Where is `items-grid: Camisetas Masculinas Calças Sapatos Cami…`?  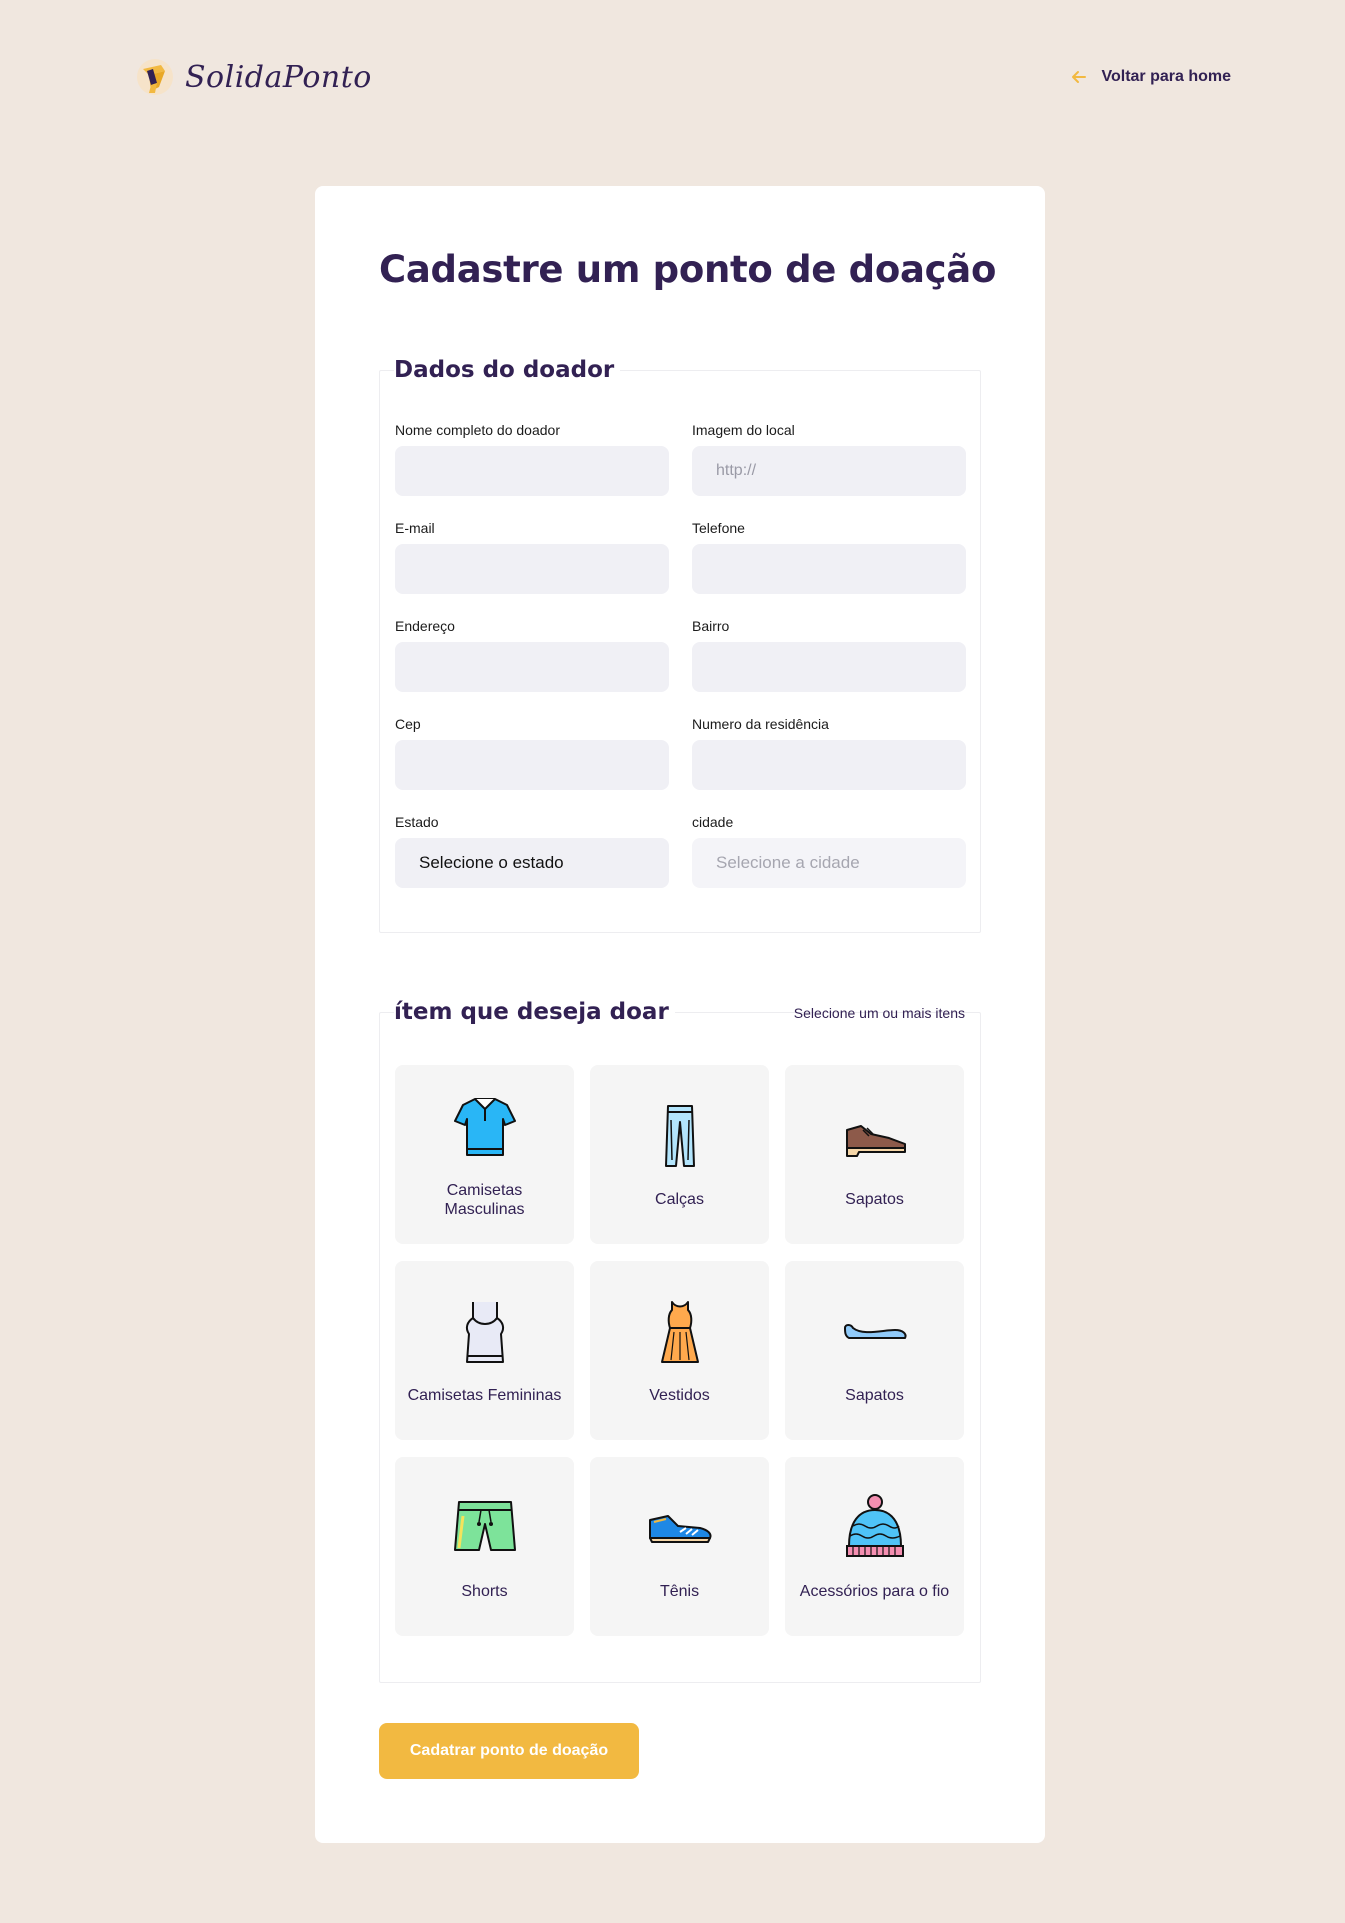 items-grid: Camisetas Masculinas Calças Sapatos Cami… is located at coordinates (679, 1350).